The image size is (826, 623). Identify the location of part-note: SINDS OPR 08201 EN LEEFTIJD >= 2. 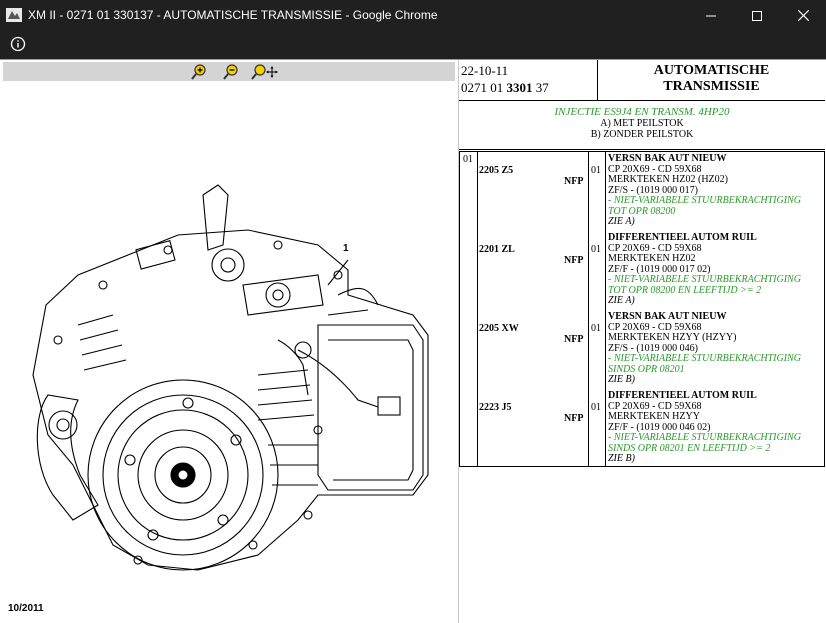
(689, 448).